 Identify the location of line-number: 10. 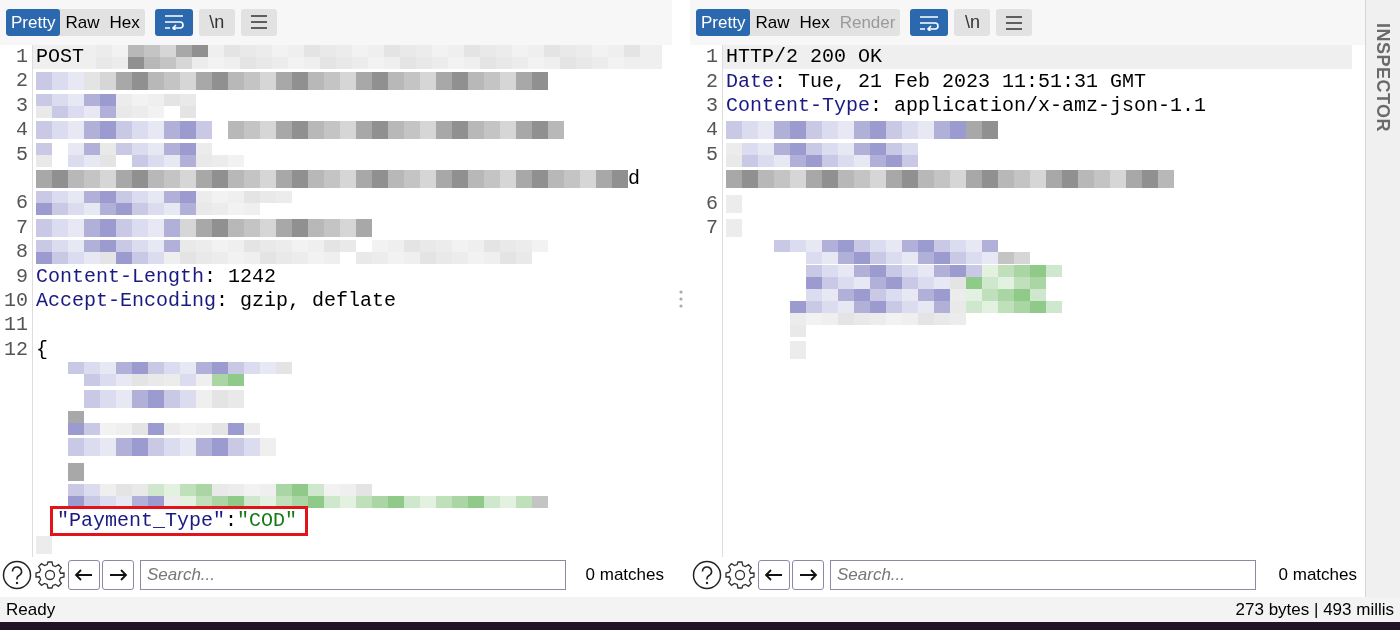
(16, 300).